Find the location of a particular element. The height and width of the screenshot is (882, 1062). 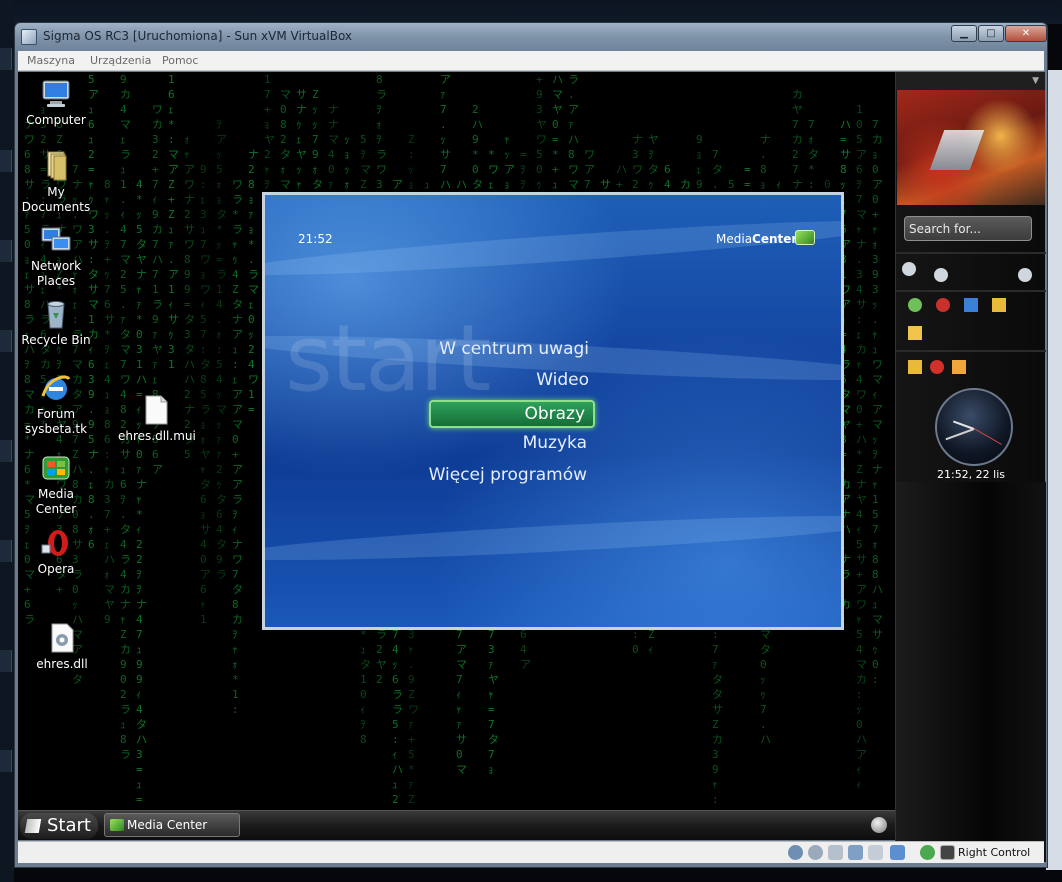

desktop-icon-label: Opera is located at coordinates (56, 569).